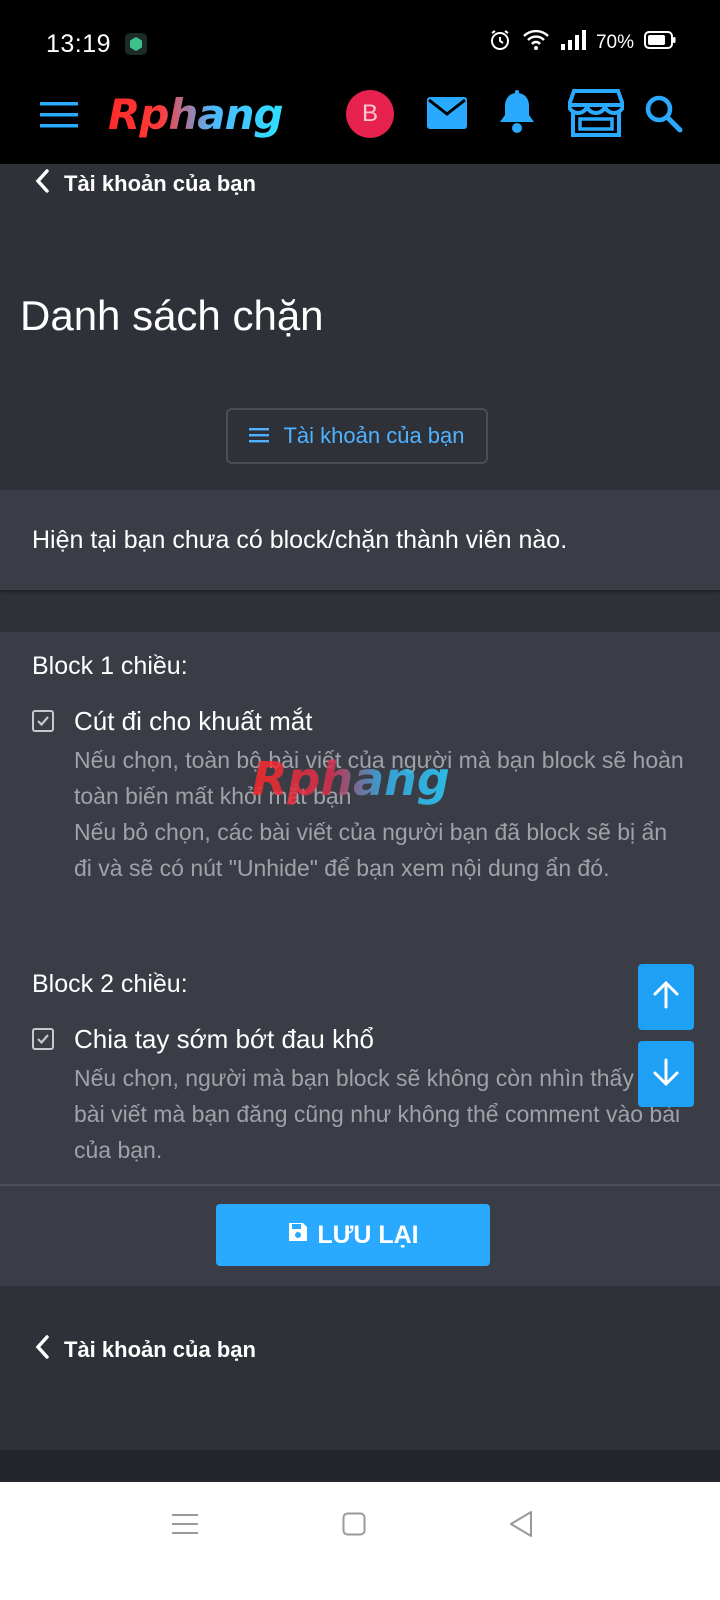 This screenshot has height=1600, width=720. Describe the element at coordinates (614, 42) in the screenshot. I see `battery-percent: 70%` at that location.